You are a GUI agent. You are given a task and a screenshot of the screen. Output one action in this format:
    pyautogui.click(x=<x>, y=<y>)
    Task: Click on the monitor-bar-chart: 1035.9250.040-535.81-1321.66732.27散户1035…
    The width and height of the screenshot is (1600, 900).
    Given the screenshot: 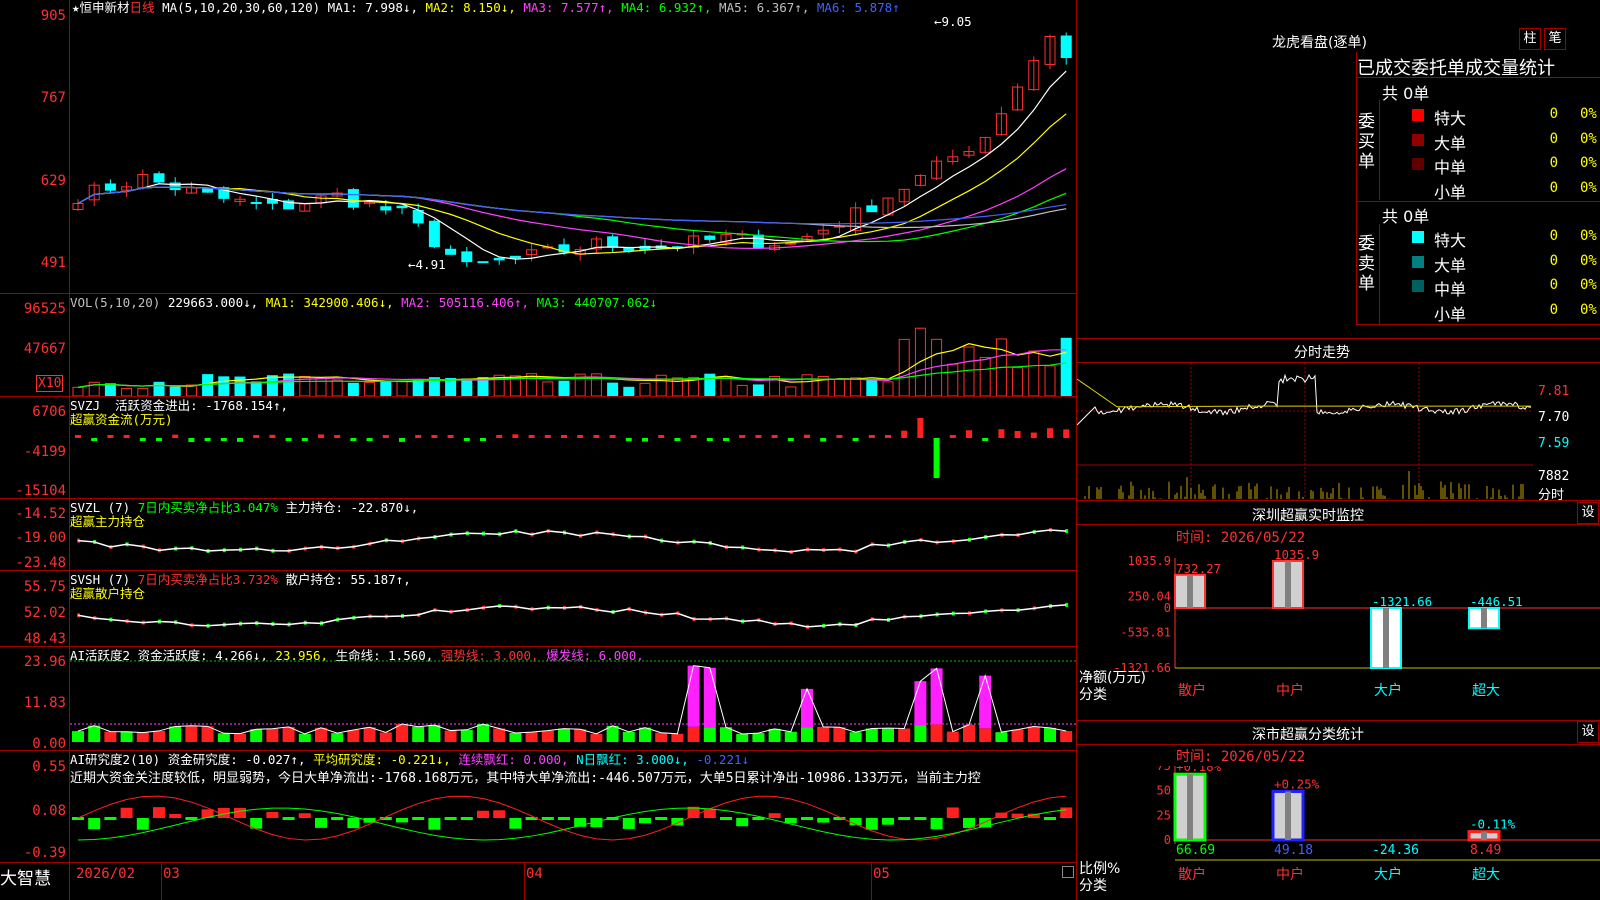 What is the action you would take?
    pyautogui.click(x=1338, y=624)
    